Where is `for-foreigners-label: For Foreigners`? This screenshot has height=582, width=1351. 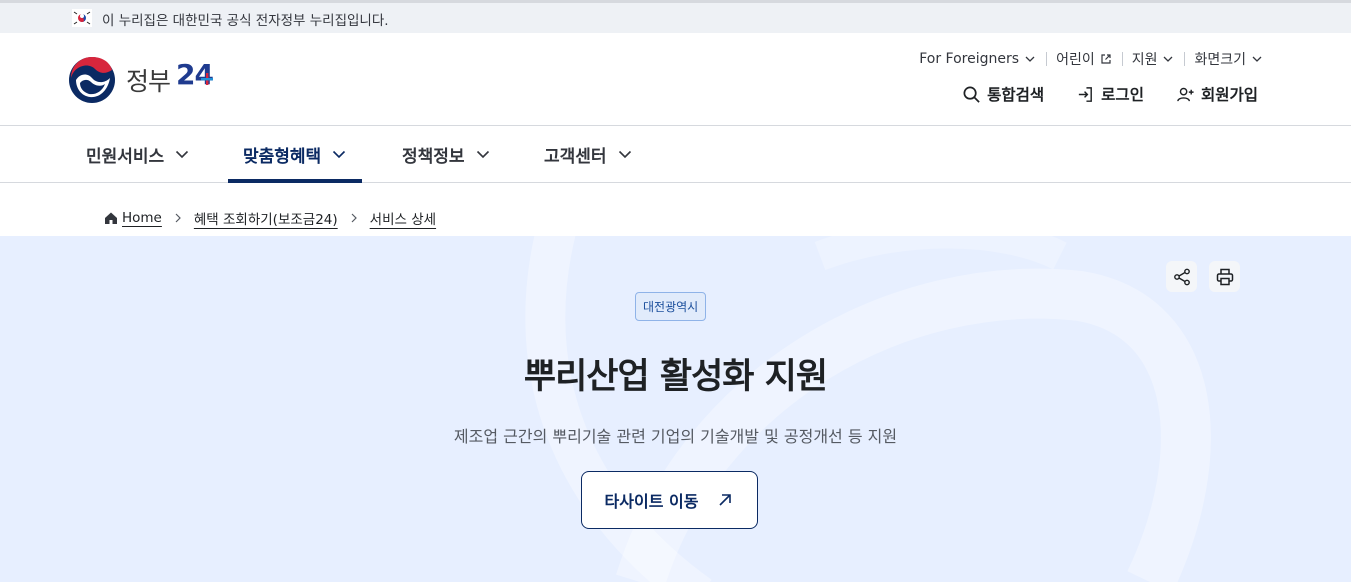
for-foreigners-label: For Foreigners is located at coordinates (969, 59).